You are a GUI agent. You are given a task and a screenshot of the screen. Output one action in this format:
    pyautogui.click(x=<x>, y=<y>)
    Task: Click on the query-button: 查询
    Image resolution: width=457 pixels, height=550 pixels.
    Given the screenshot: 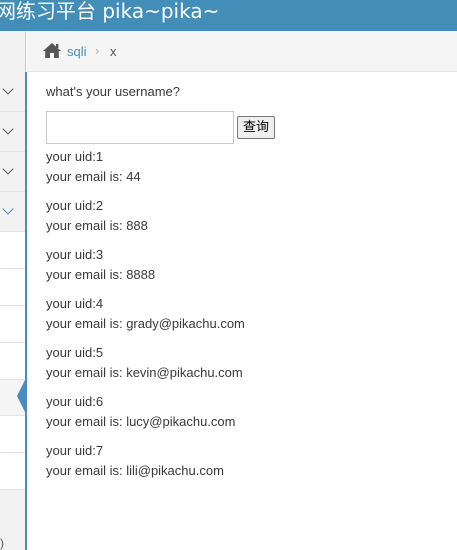 What is the action you would take?
    pyautogui.click(x=256, y=127)
    